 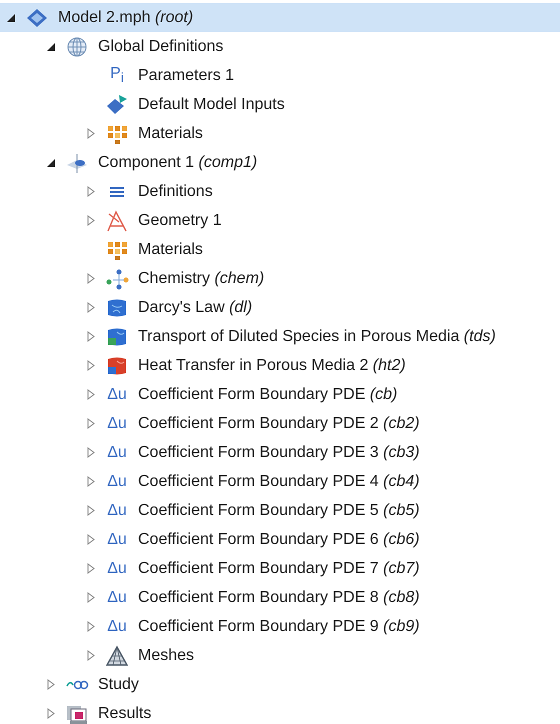 What do you see at coordinates (195, 307) in the screenshot?
I see `tree-item-label: Darcy's Law (dl)` at bounding box center [195, 307].